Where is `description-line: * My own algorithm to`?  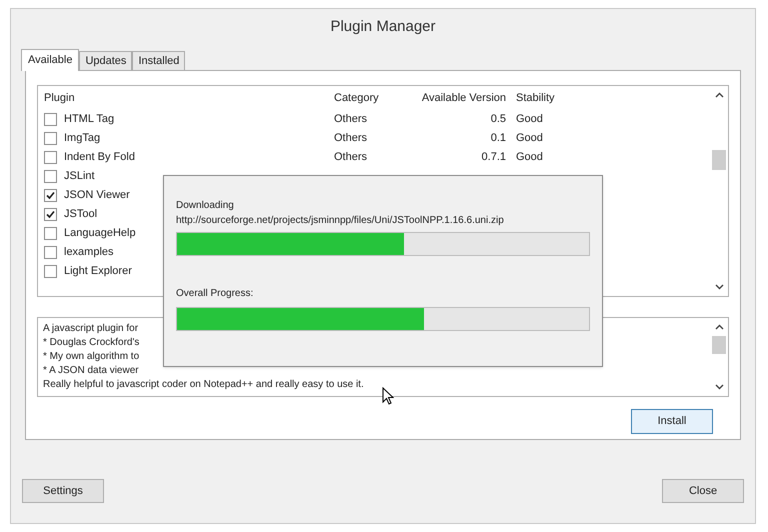 description-line: * My own algorithm to is located at coordinates (91, 357).